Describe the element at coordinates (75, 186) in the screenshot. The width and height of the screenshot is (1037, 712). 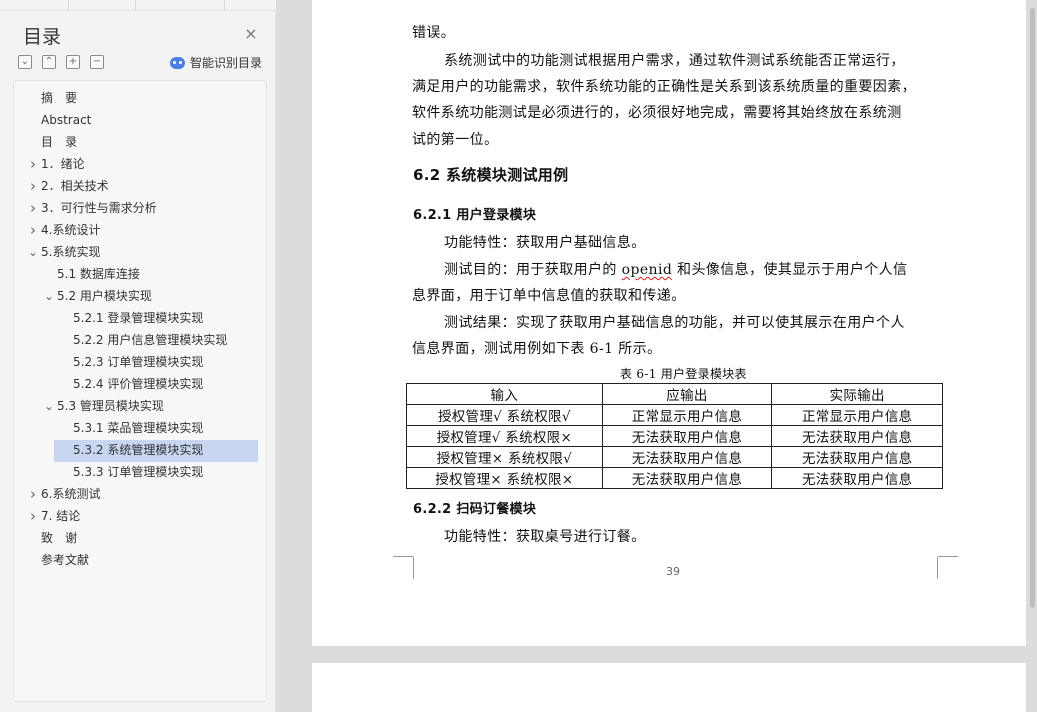
I see `toc-item-label: 2．相关技术` at that location.